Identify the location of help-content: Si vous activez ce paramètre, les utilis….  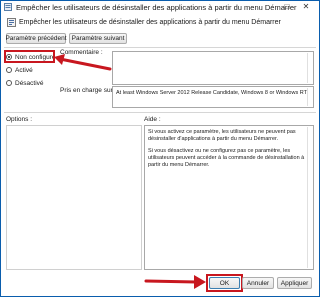
(226, 151).